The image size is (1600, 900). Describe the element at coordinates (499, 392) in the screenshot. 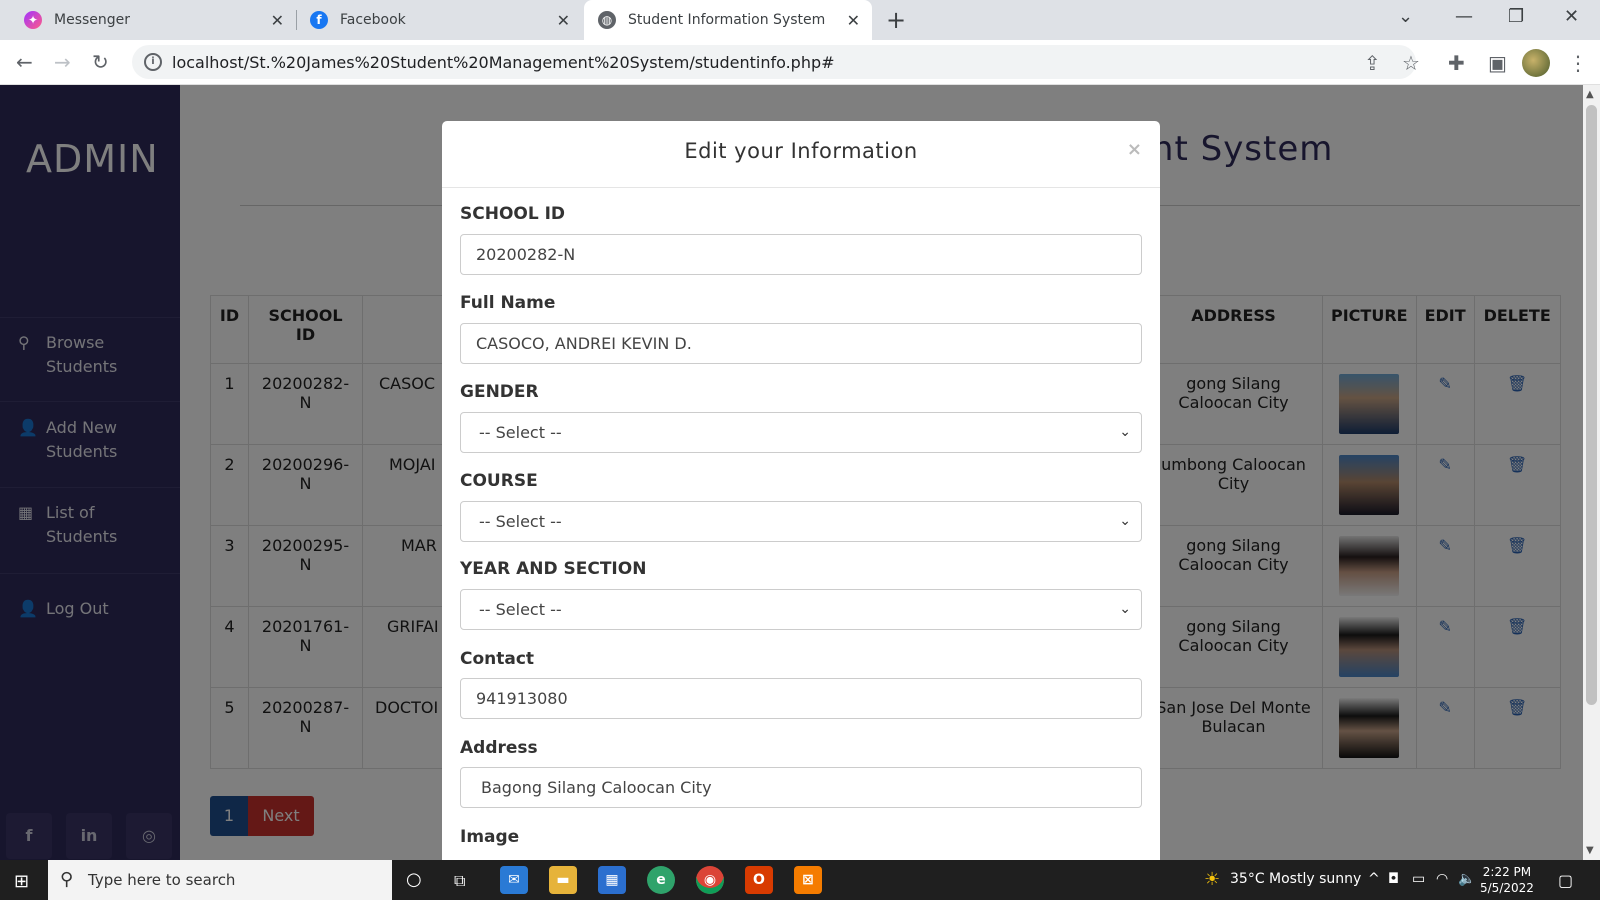

I see `gender-label: GENDER` at that location.